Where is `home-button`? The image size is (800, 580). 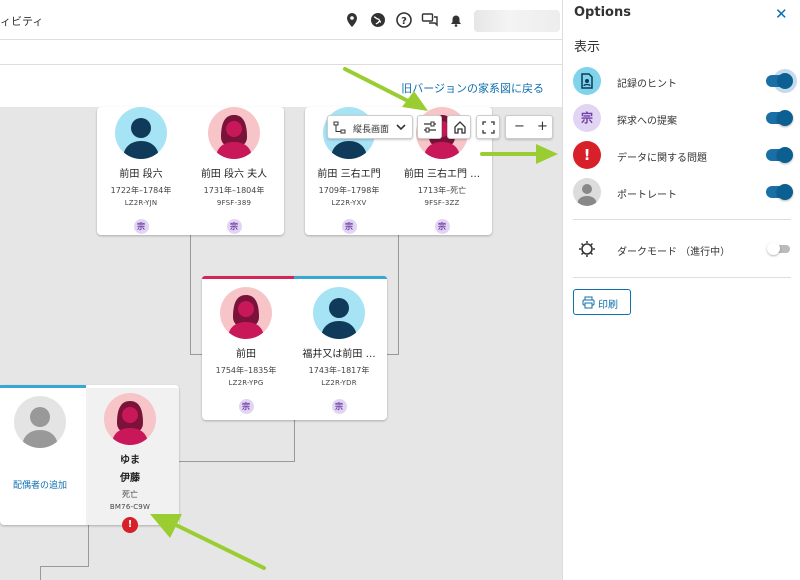
home-button is located at coordinates (459, 127).